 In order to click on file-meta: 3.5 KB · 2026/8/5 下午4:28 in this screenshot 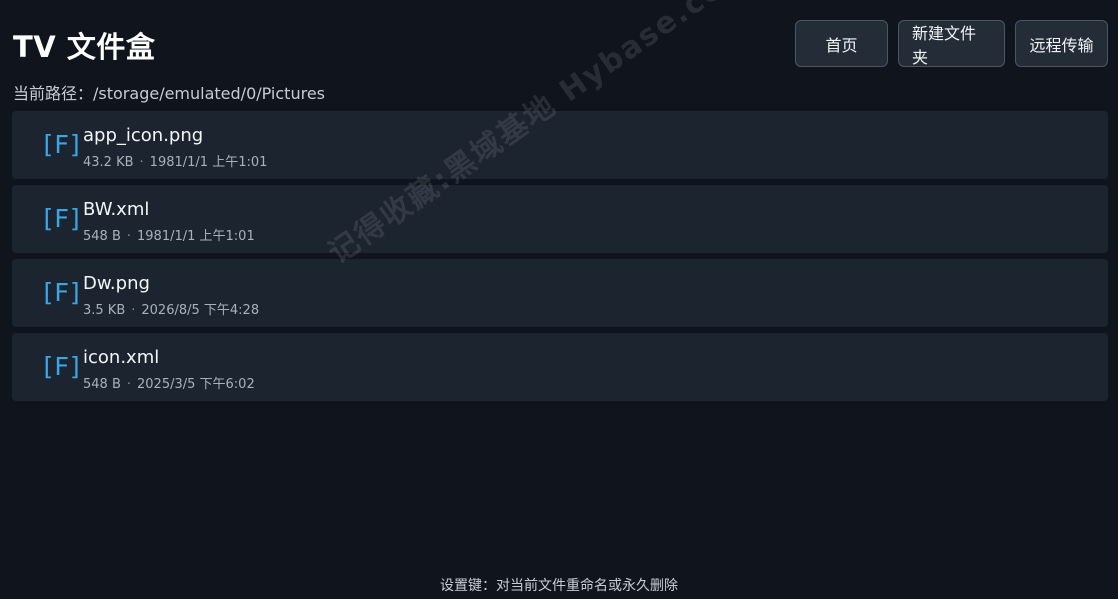, I will do `click(171, 308)`.